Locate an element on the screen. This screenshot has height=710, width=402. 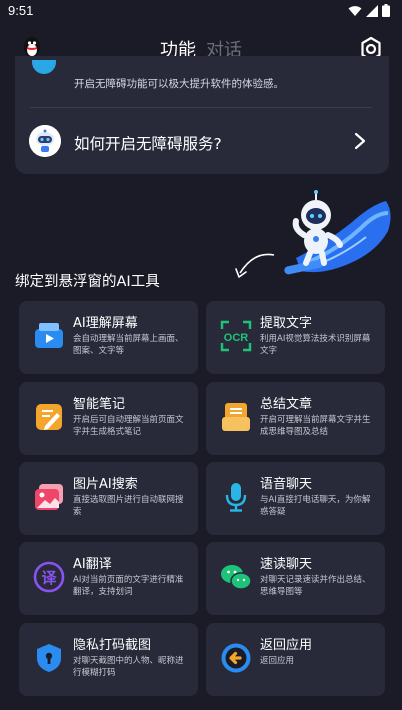
tool-card-smart-note: 智能笔记 开启后可自动理解当前页面文字并生成格式笔记 is located at coordinates (108, 418).